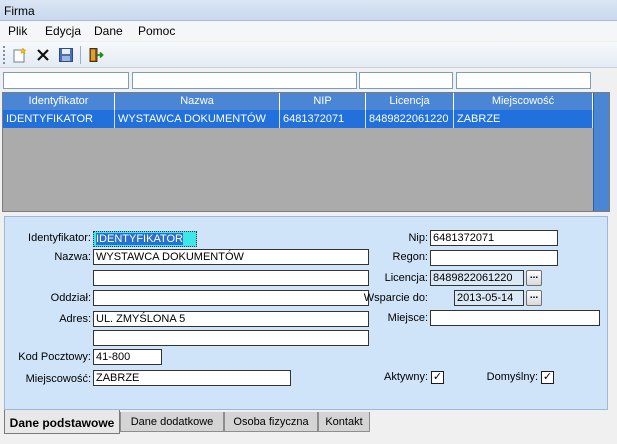 This screenshot has width=617, height=444. Describe the element at coordinates (231, 319) in the screenshot. I see `adres-field-1: UL. ZMYŚLONA 5` at that location.